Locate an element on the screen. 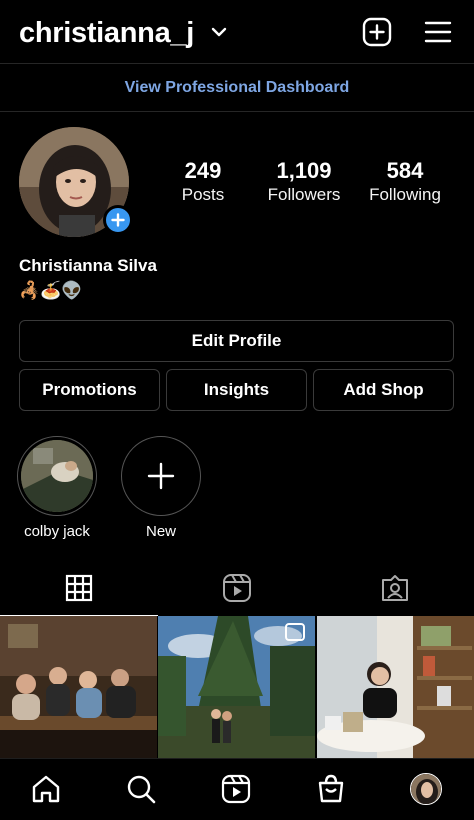 This screenshot has height=820, width=474. highlight-label: colby jack is located at coordinates (57, 531).